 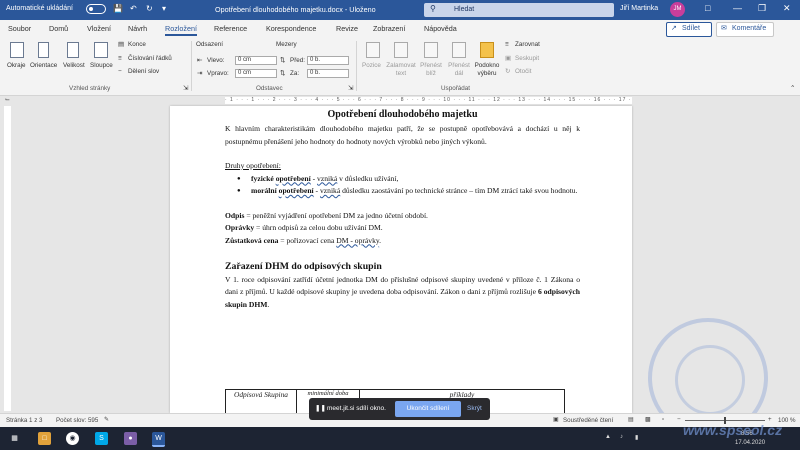 I want to click on spacing-before-label: Před:, so click(x=298, y=60).